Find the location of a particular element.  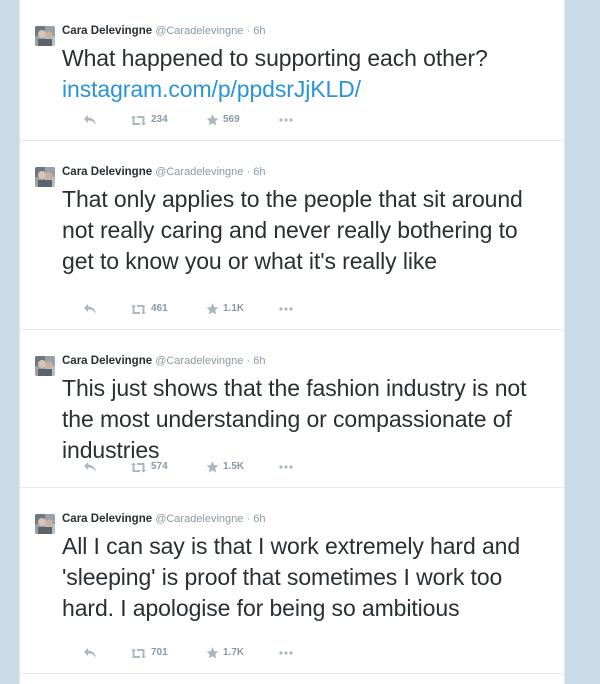

favorite-count: 1.1K is located at coordinates (234, 308).